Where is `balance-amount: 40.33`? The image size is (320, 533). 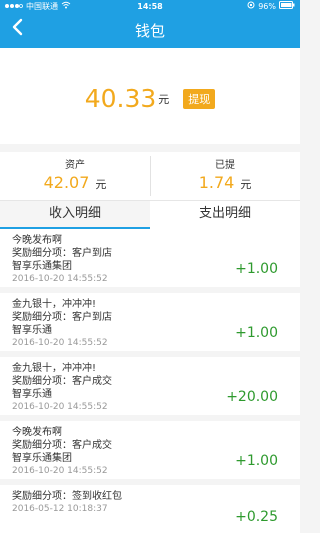 balance-amount: 40.33 is located at coordinates (120, 98).